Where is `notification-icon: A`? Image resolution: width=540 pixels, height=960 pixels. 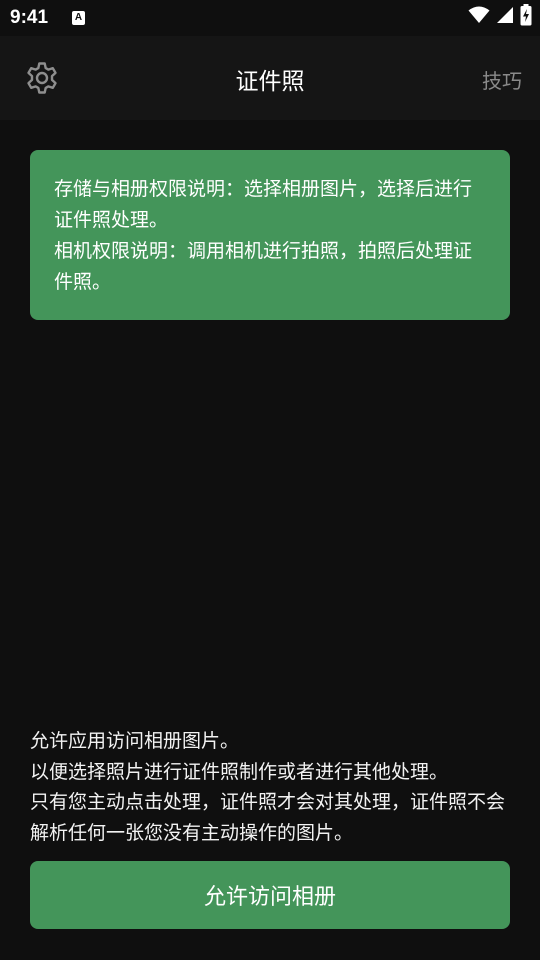 notification-icon: A is located at coordinates (78, 18).